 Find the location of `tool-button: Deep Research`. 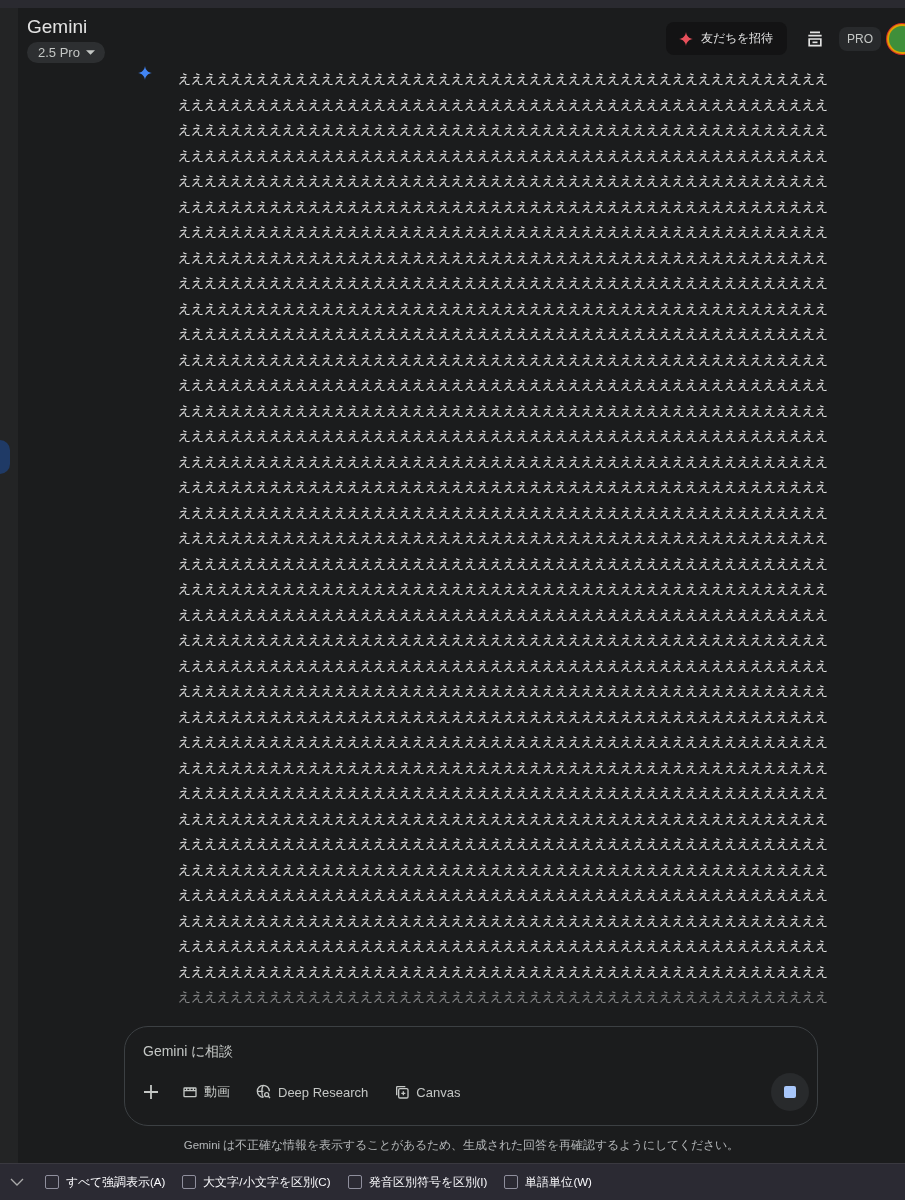

tool-button: Deep Research is located at coordinates (312, 1092).